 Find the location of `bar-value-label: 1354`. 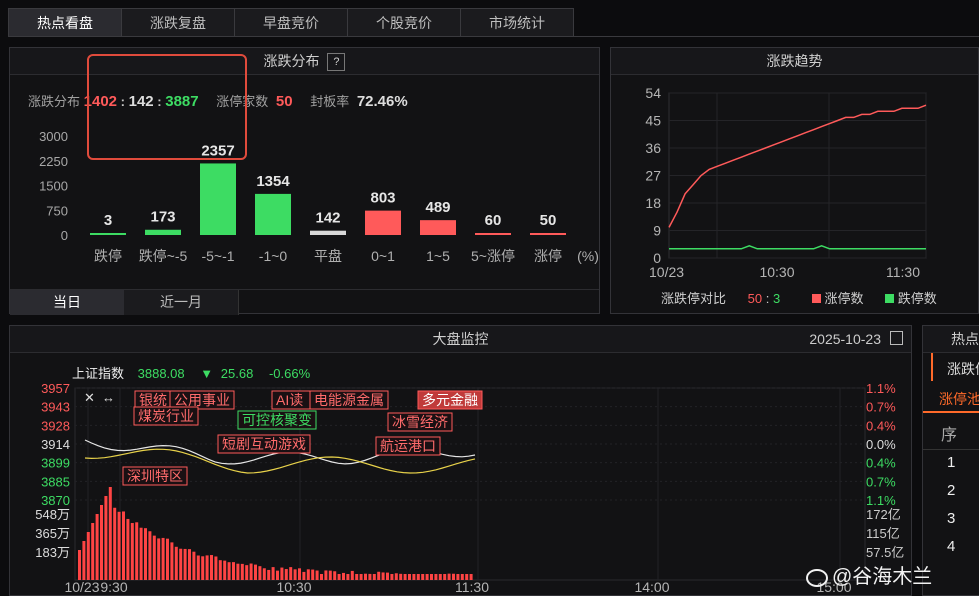

bar-value-label: 1354 is located at coordinates (273, 181).